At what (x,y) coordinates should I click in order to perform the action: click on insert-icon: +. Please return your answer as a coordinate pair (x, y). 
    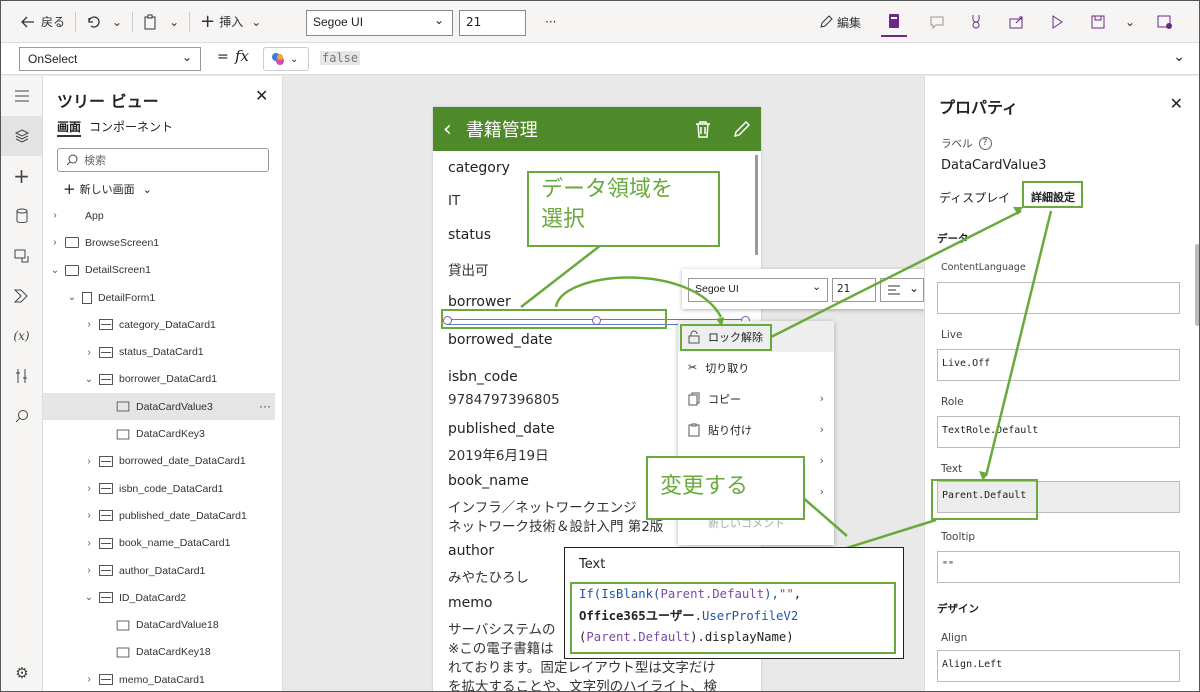
    Looking at the image, I should click on (21, 176).